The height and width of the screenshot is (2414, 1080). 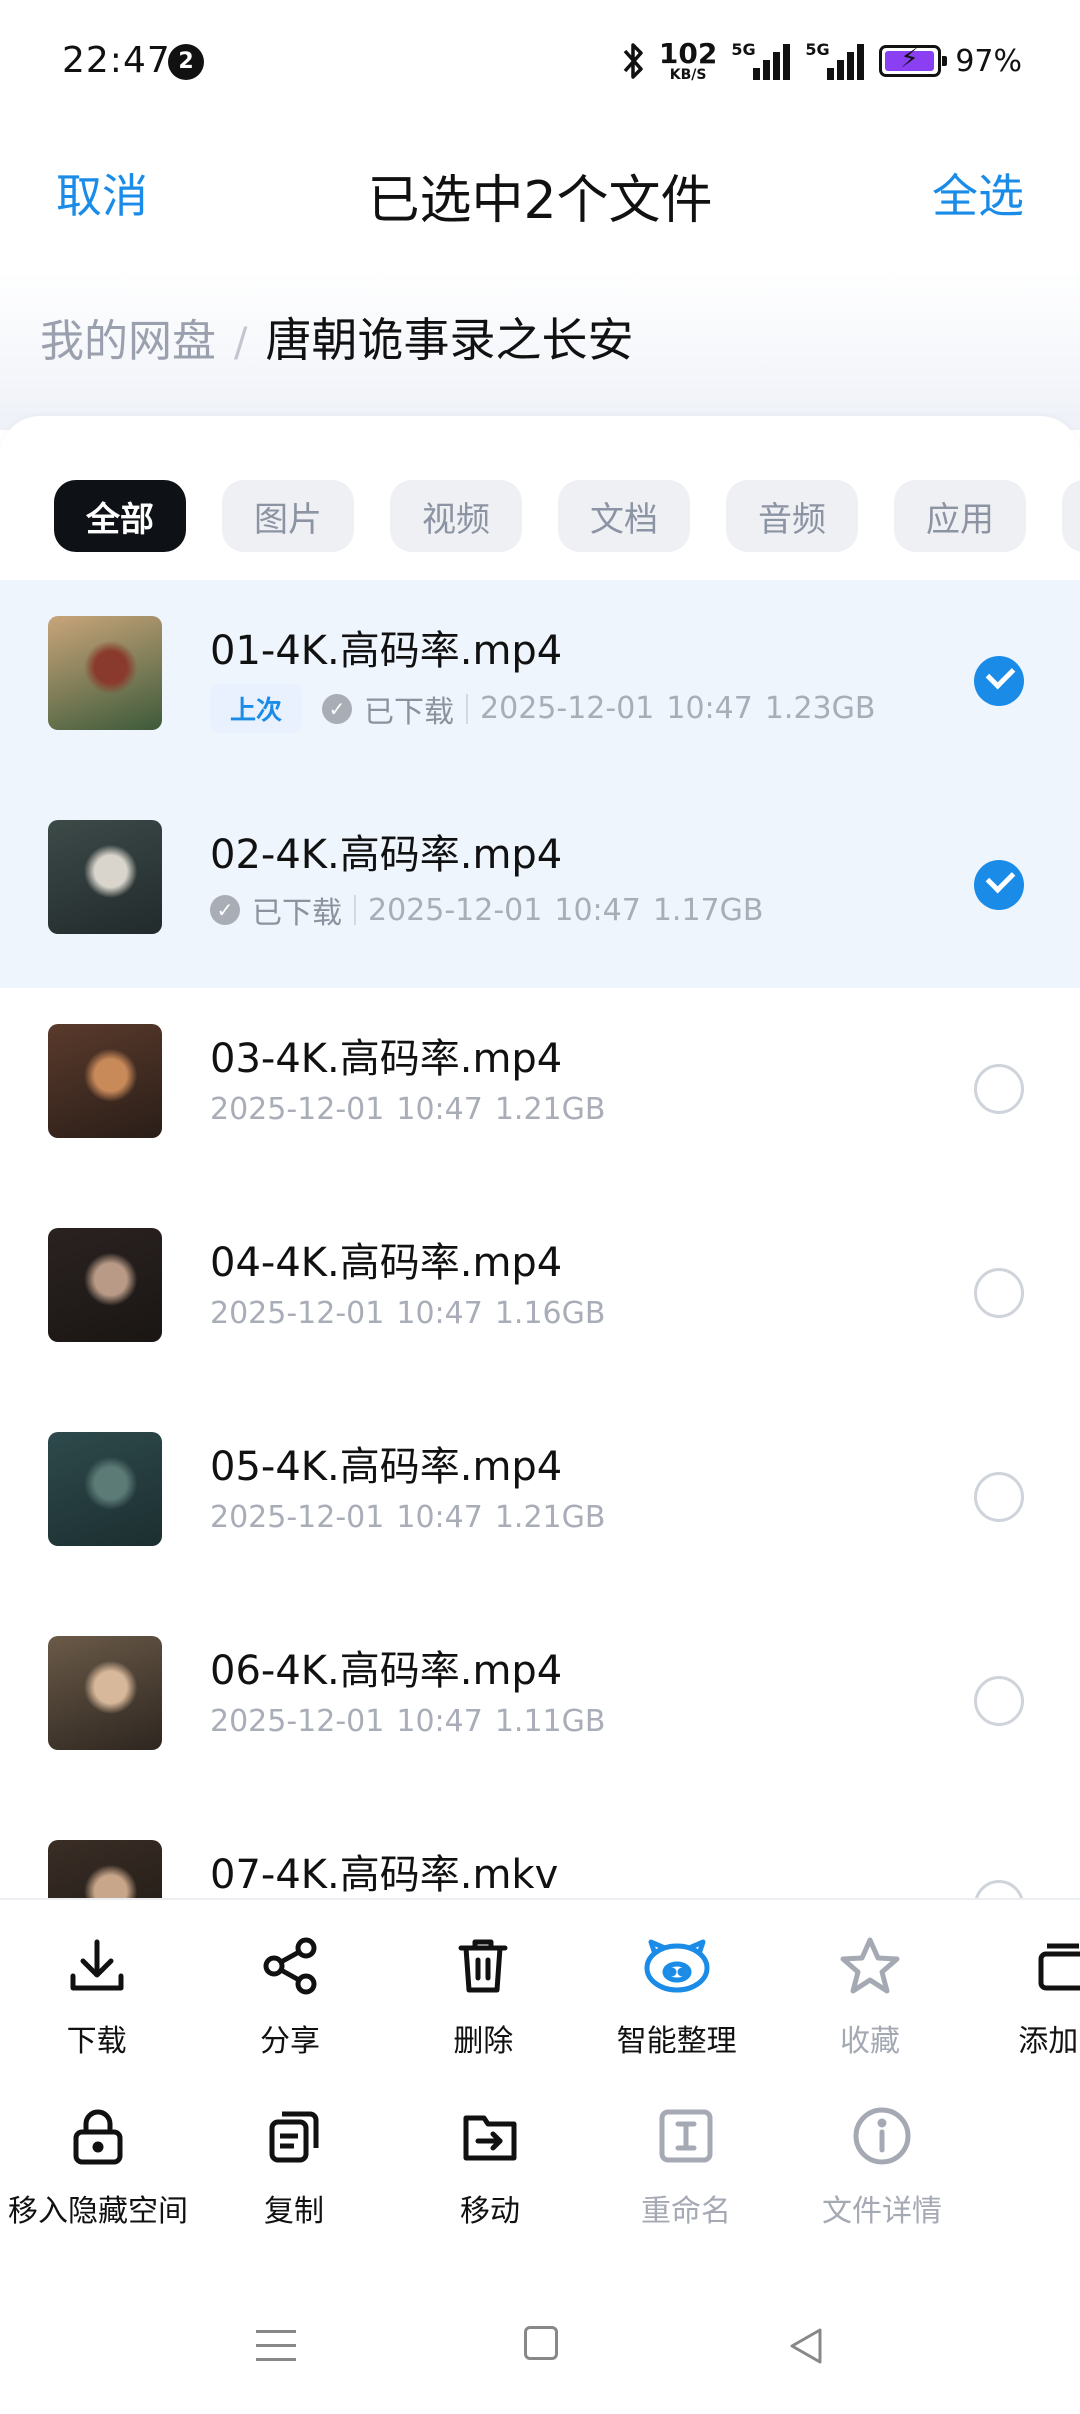 I want to click on filter-chip-videos: 视频, so click(x=456, y=516).